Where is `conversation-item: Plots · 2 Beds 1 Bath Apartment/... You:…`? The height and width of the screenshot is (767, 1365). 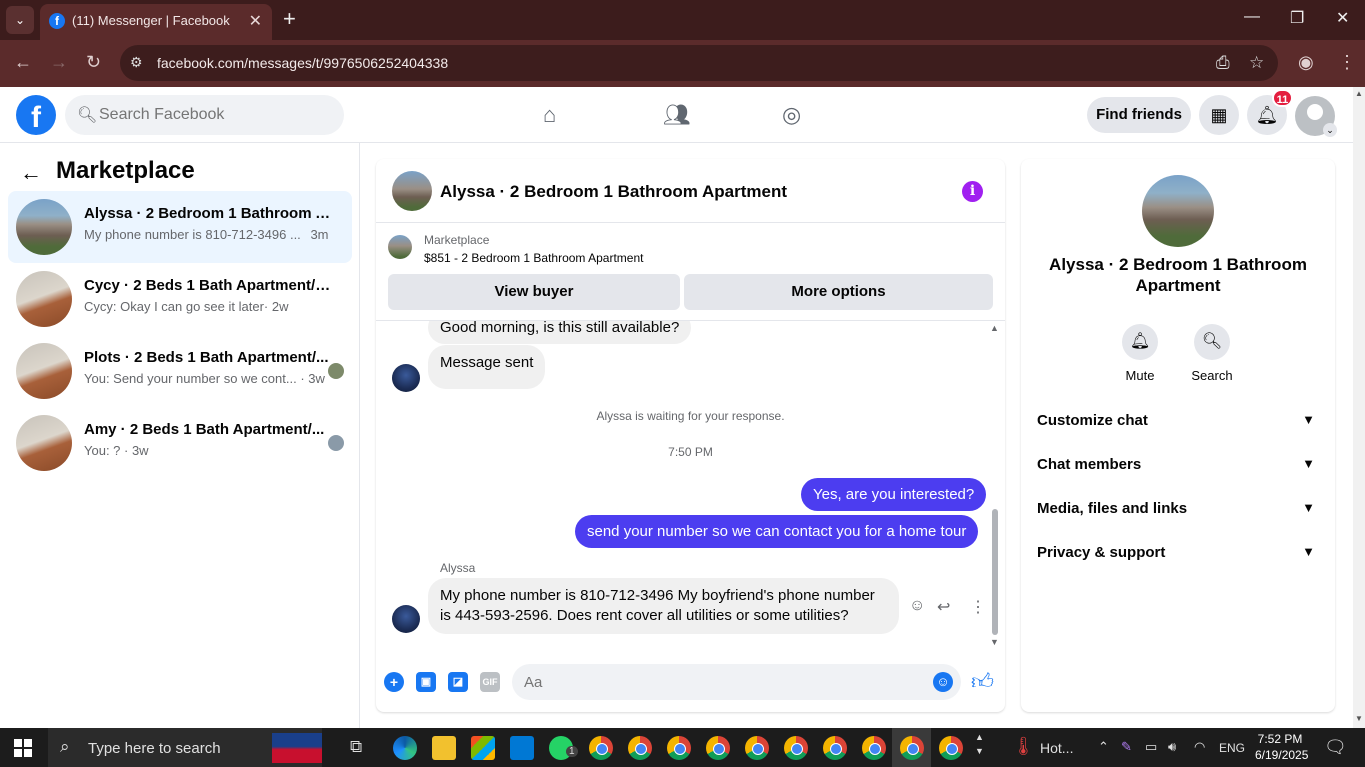
conversation-item: Plots · 2 Beds 1 Bath Apartment/... You:… is located at coordinates (180, 371).